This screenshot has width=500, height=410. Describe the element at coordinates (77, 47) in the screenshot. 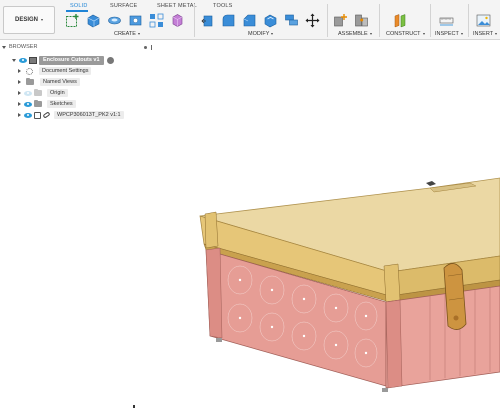

I see `browser-header: BROWSER` at that location.